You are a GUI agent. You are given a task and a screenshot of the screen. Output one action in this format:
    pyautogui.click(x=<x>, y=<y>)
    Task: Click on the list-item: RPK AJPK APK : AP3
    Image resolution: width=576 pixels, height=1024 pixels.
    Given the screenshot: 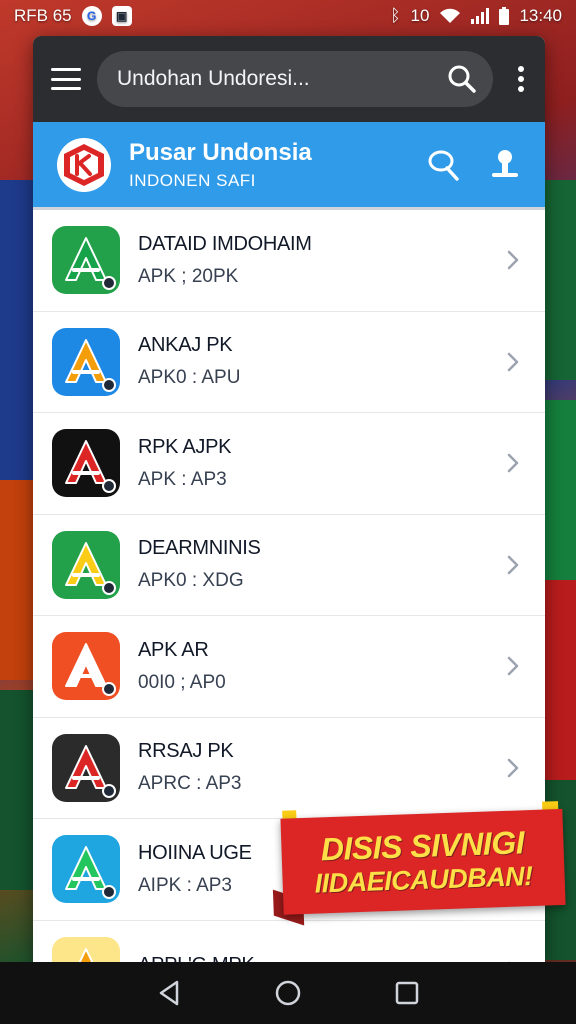 What is the action you would take?
    pyautogui.click(x=289, y=464)
    